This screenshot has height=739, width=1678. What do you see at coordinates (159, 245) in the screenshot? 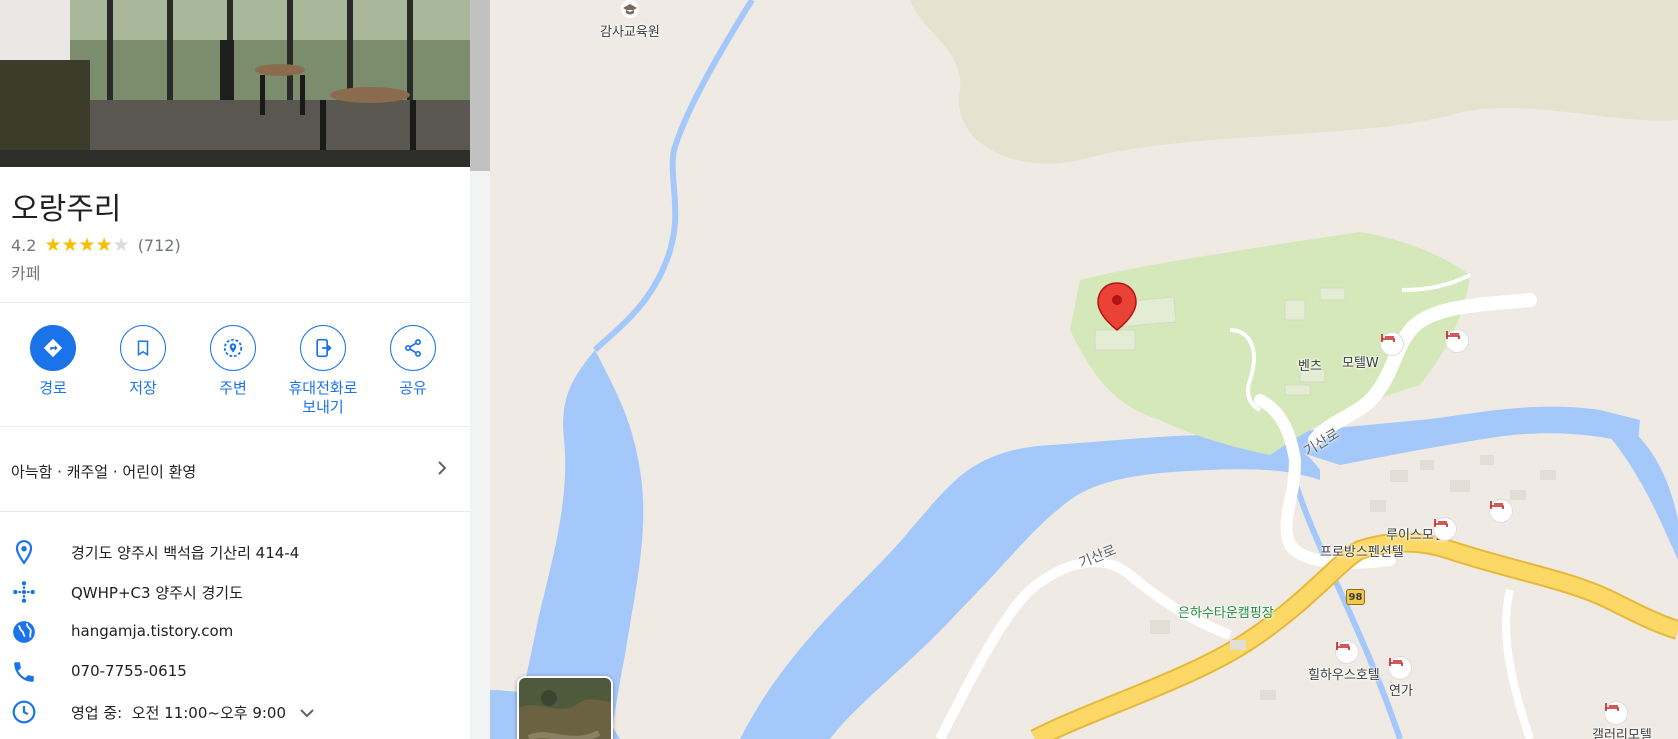
I see `review-count: (712)` at bounding box center [159, 245].